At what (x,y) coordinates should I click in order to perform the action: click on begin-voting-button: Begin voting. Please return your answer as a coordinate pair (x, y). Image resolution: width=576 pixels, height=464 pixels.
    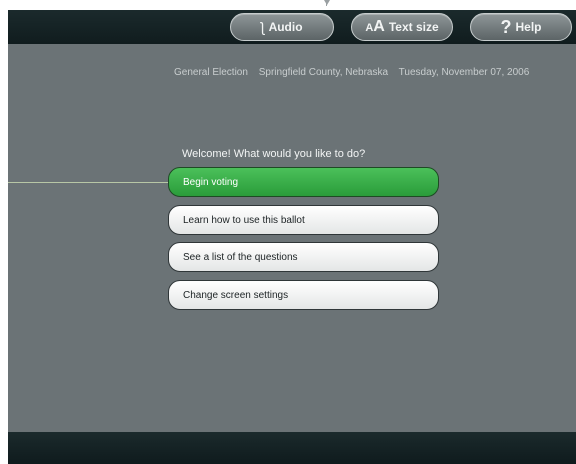
    Looking at the image, I should click on (303, 182).